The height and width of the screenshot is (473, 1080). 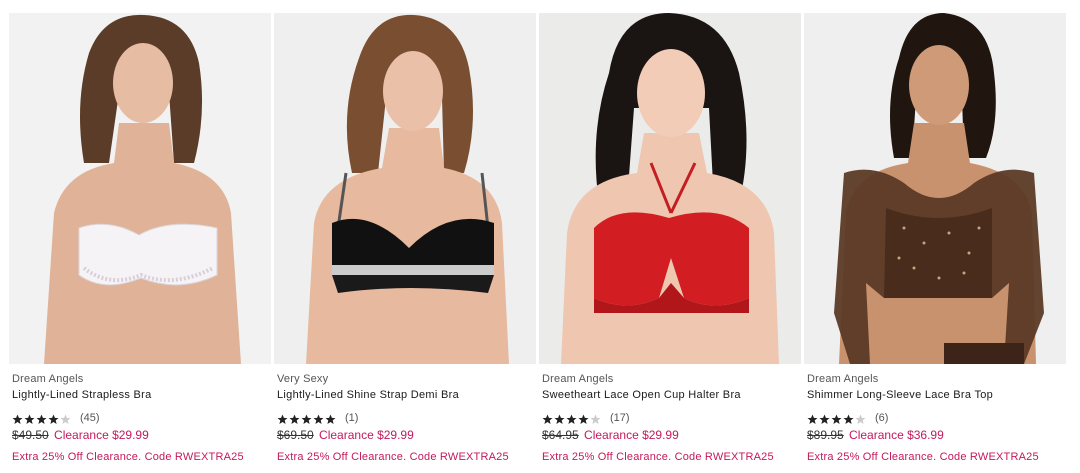 I want to click on product-price: $89.95 Clearance $36.99, so click(x=936, y=435).